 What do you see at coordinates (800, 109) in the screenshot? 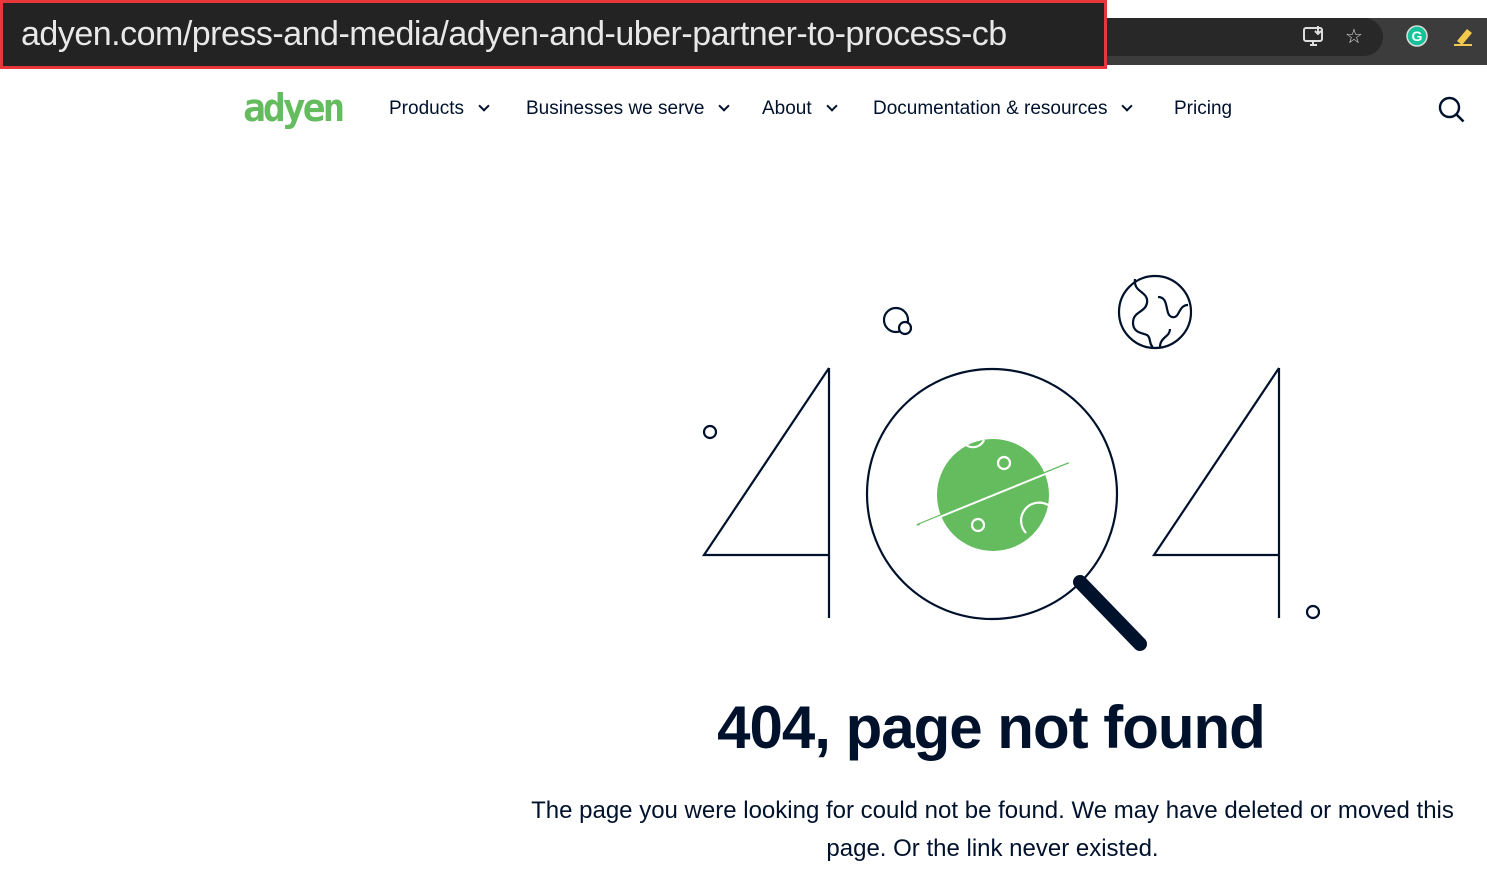
I see `nav-about: About` at bounding box center [800, 109].